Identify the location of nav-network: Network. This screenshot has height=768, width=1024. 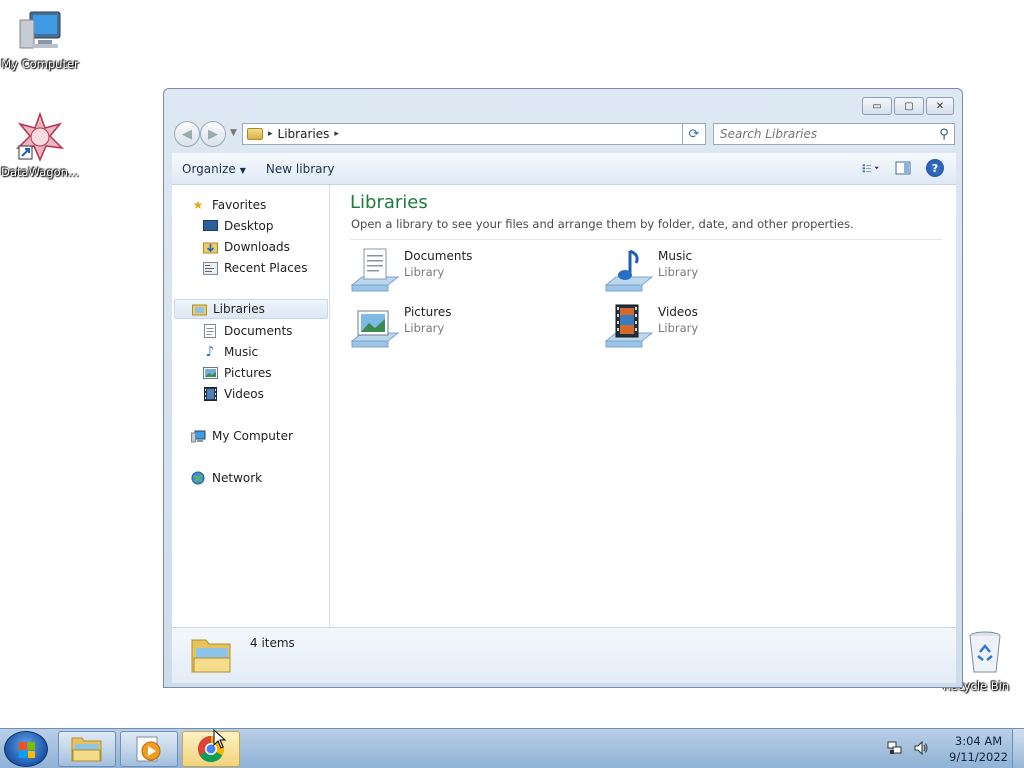
(226, 478).